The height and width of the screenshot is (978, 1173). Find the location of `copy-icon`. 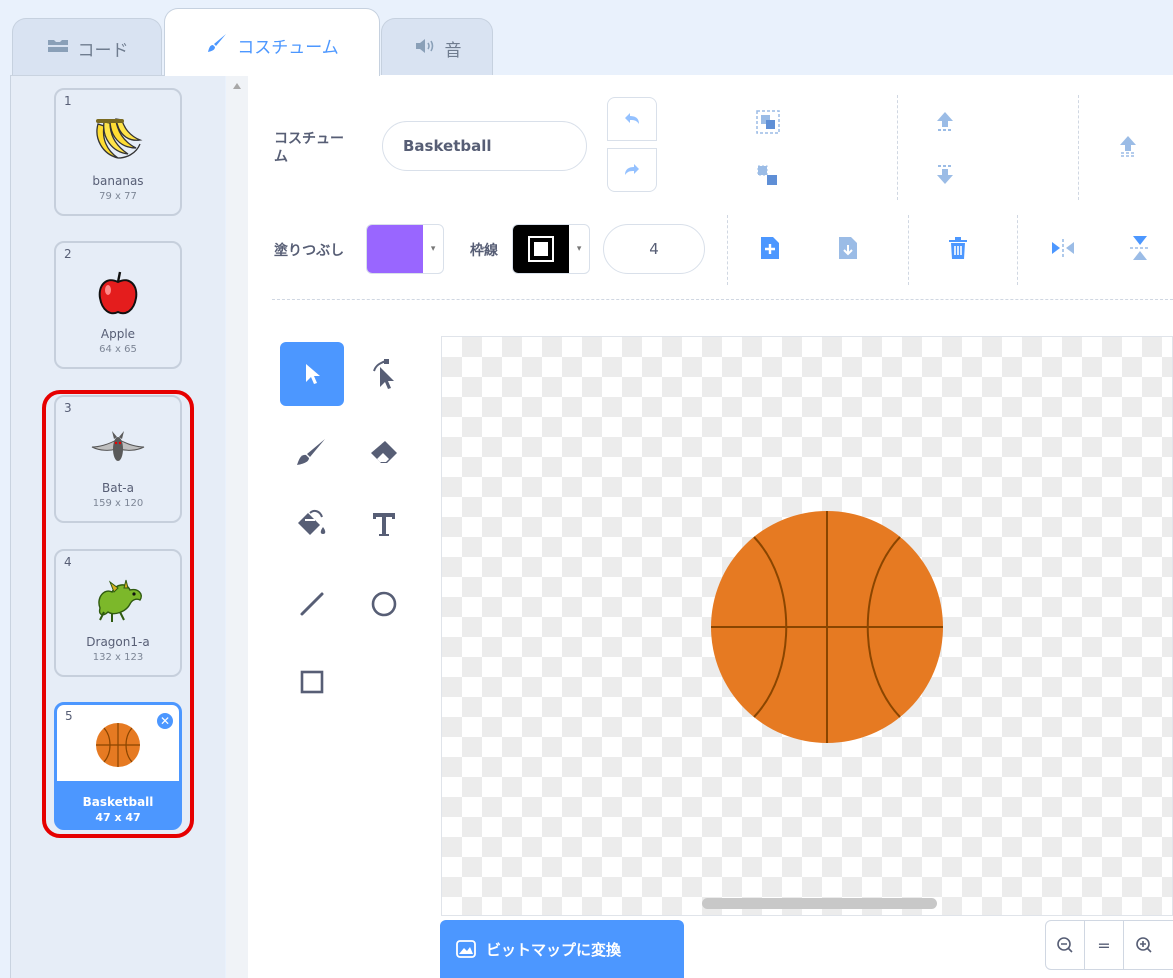

copy-icon is located at coordinates (770, 248).